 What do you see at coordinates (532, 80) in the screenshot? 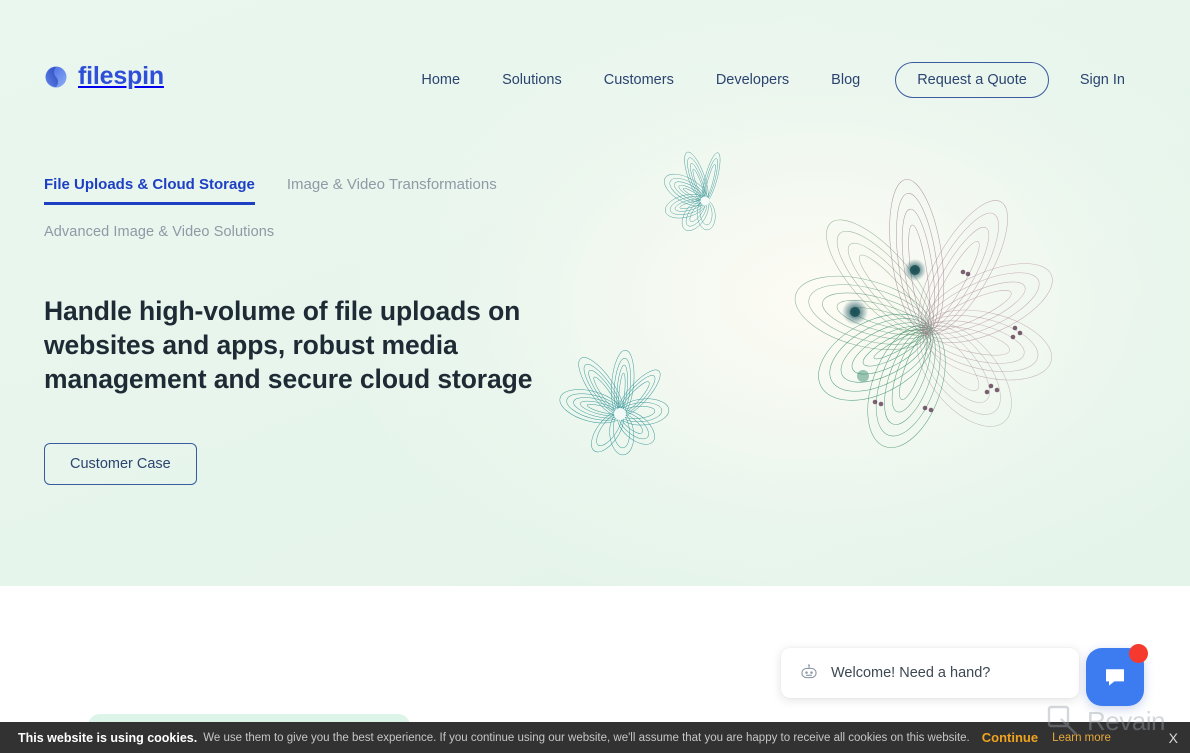
I see `nav-item-solutions: Solutions` at bounding box center [532, 80].